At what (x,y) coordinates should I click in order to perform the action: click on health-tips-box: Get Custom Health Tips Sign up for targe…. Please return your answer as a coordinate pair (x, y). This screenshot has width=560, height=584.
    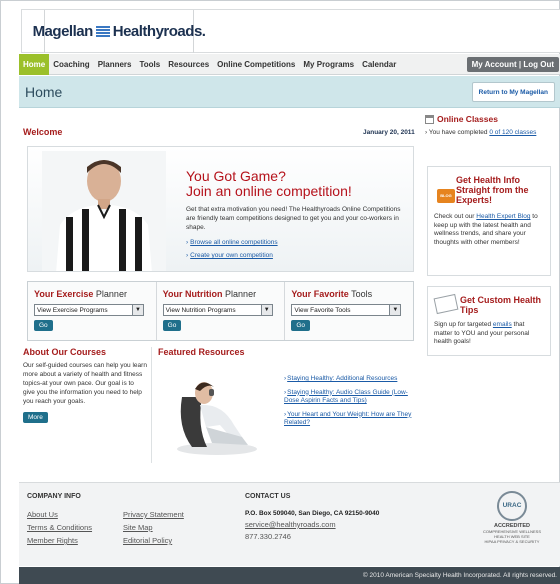
    Looking at the image, I should click on (489, 321).